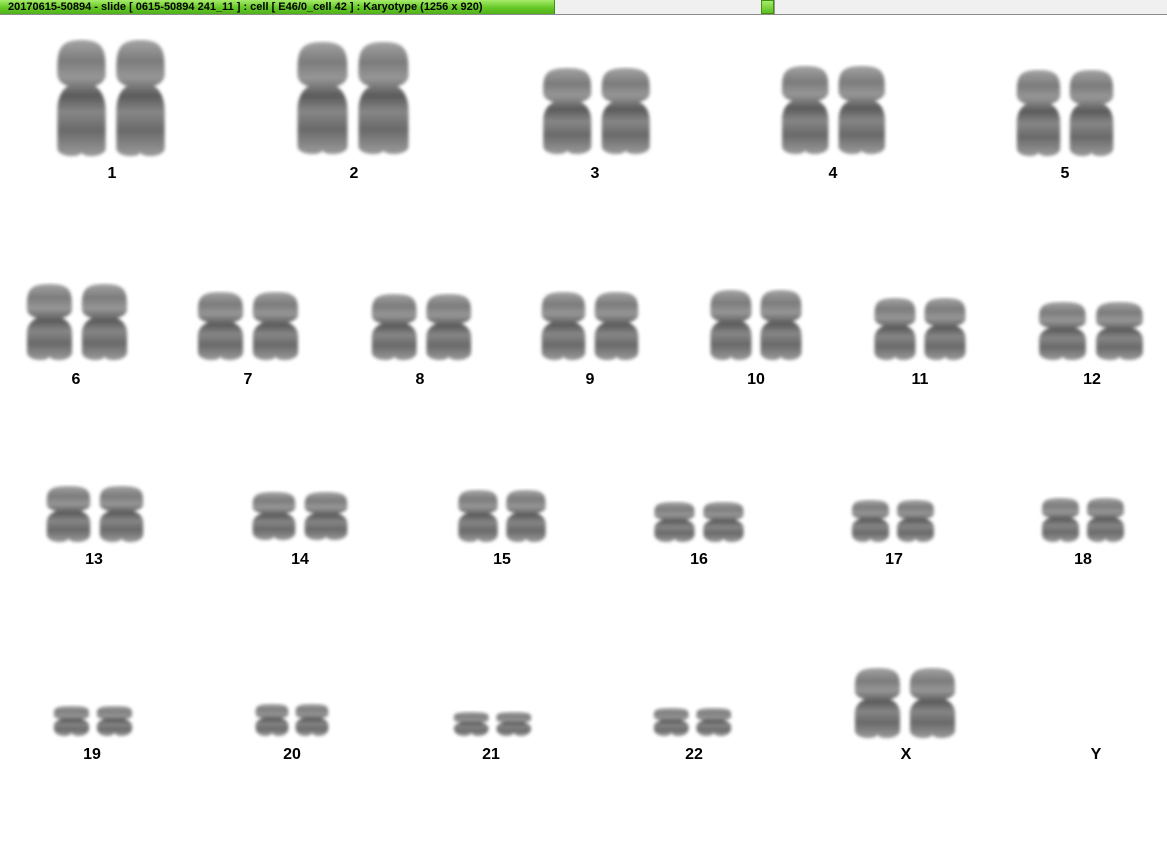 The image size is (1167, 850). What do you see at coordinates (114, 721) in the screenshot?
I see `chromosome-19-b` at bounding box center [114, 721].